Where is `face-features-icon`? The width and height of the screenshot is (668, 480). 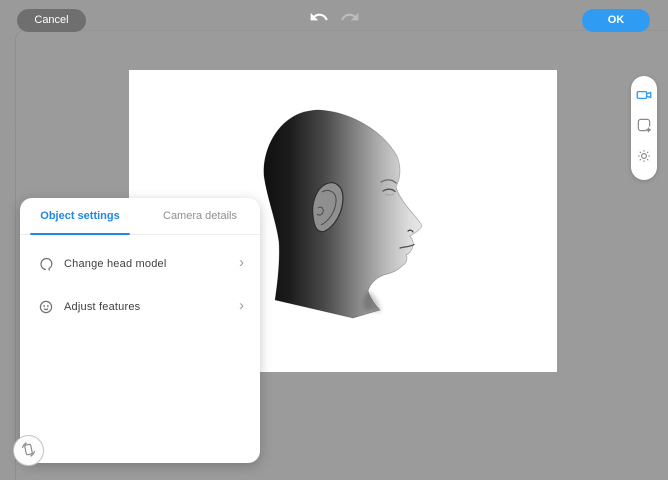
face-features-icon is located at coordinates (45, 306).